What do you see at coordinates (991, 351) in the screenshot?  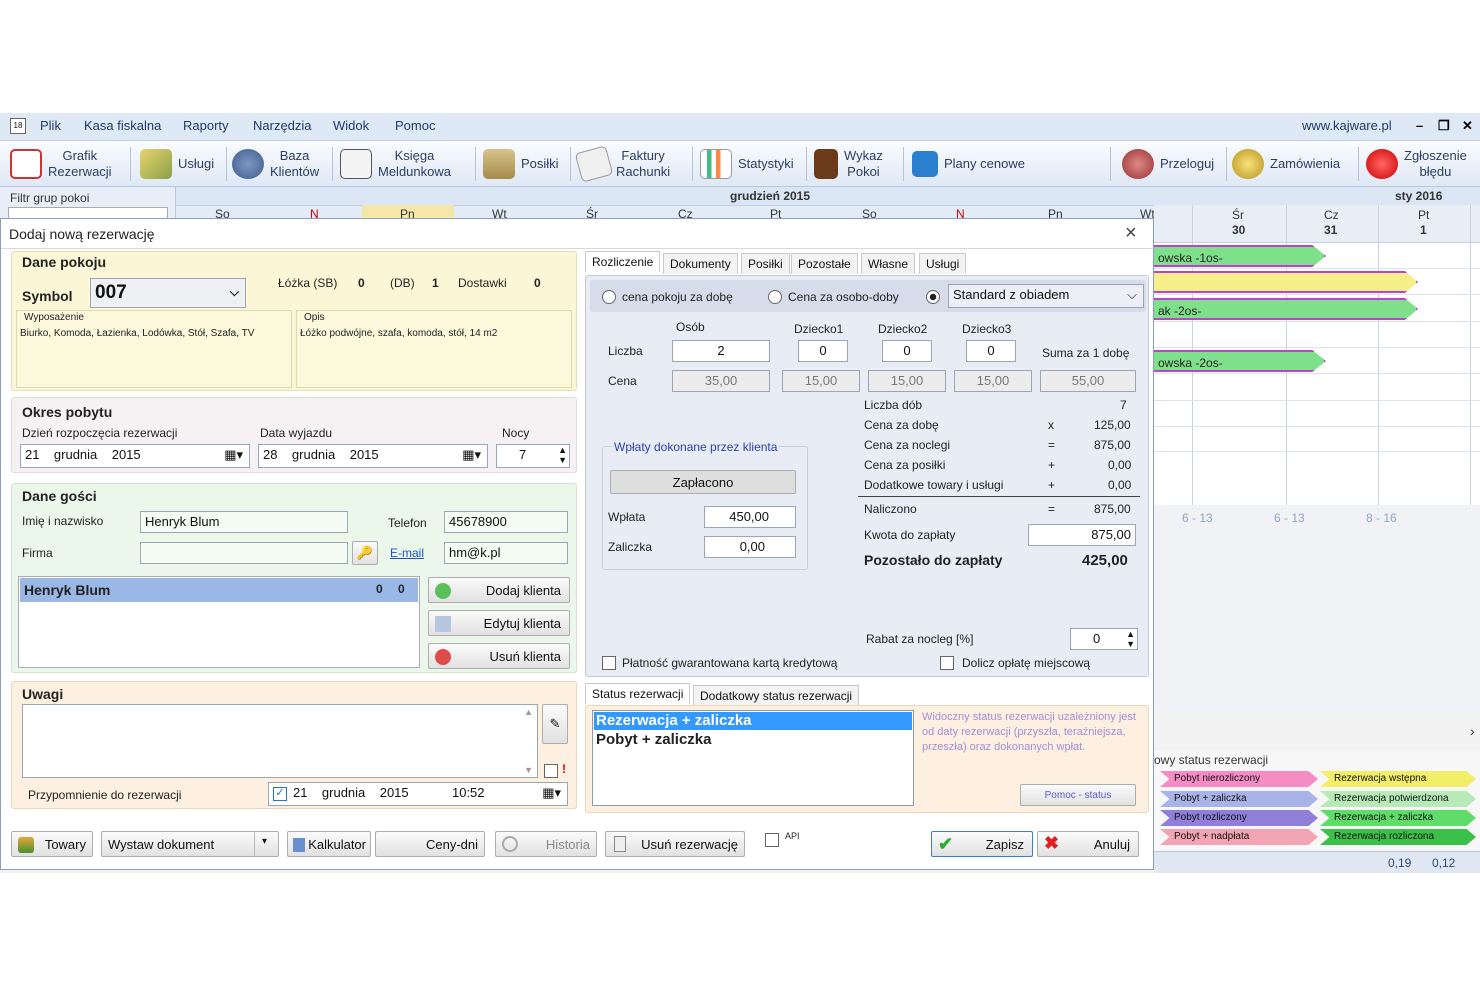 I see `dziecko3-input: 0` at bounding box center [991, 351].